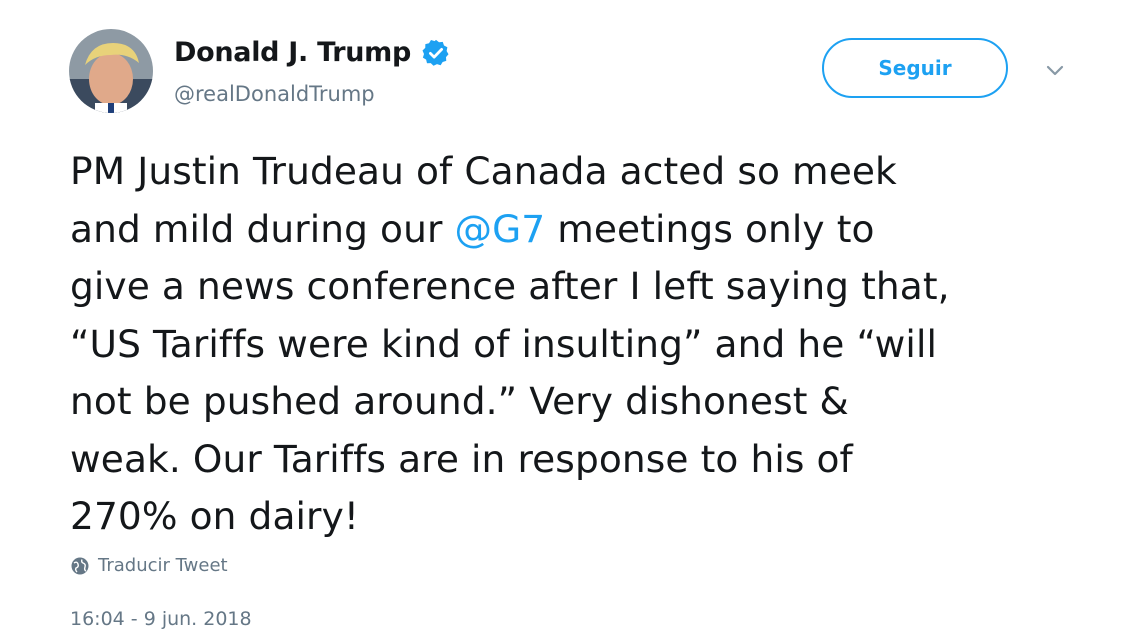 Image resolution: width=1140 pixels, height=641 pixels. Describe the element at coordinates (215, 516) in the screenshot. I see `tweet-line: 270% on dairy!` at that location.